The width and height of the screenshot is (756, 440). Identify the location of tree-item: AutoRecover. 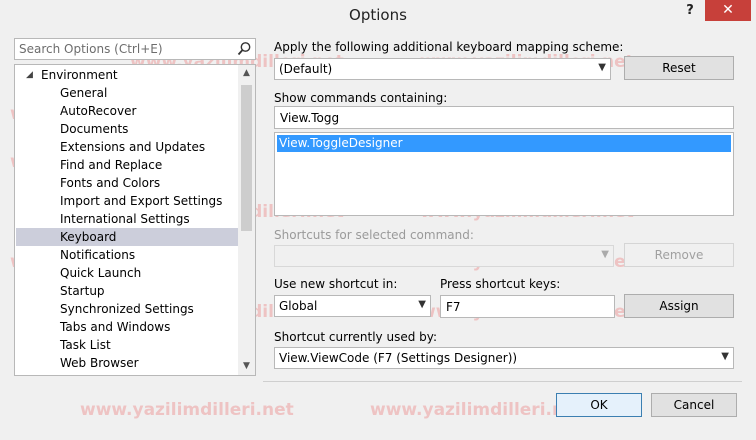
(127, 111).